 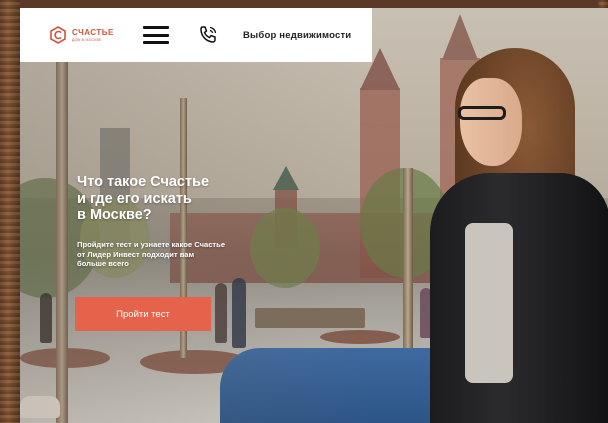 I want to click on phone-icon, so click(x=208, y=35).